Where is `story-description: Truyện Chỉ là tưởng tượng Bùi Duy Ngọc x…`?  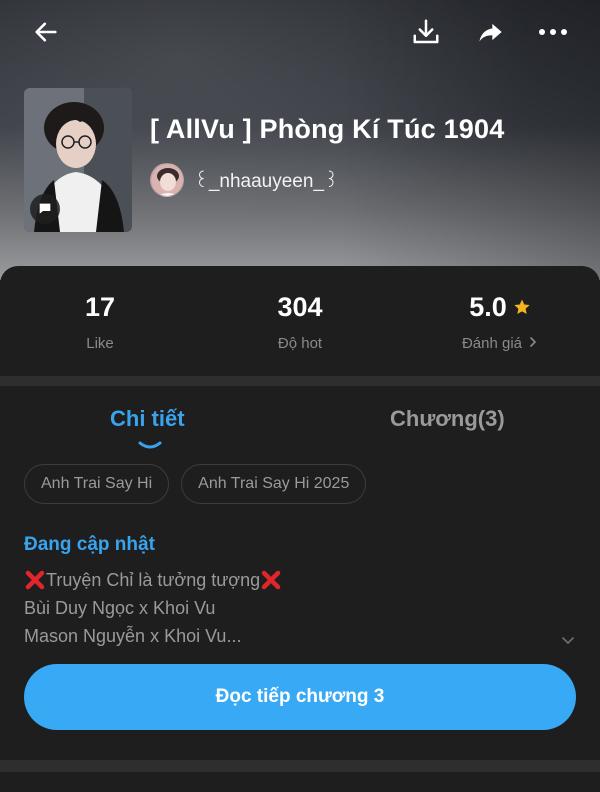 story-description: Truyện Chỉ là tưởng tượng Bùi Duy Ngọc x… is located at coordinates (284, 608).